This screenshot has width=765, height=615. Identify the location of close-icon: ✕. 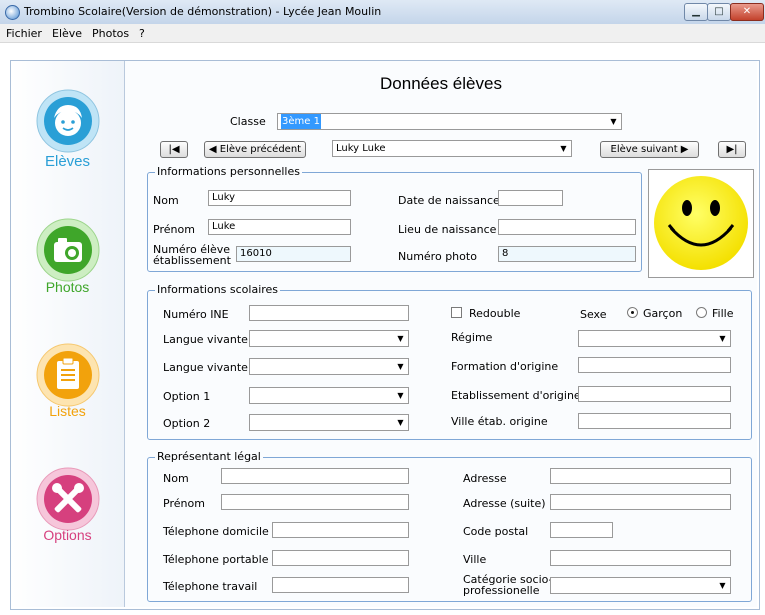
(747, 11).